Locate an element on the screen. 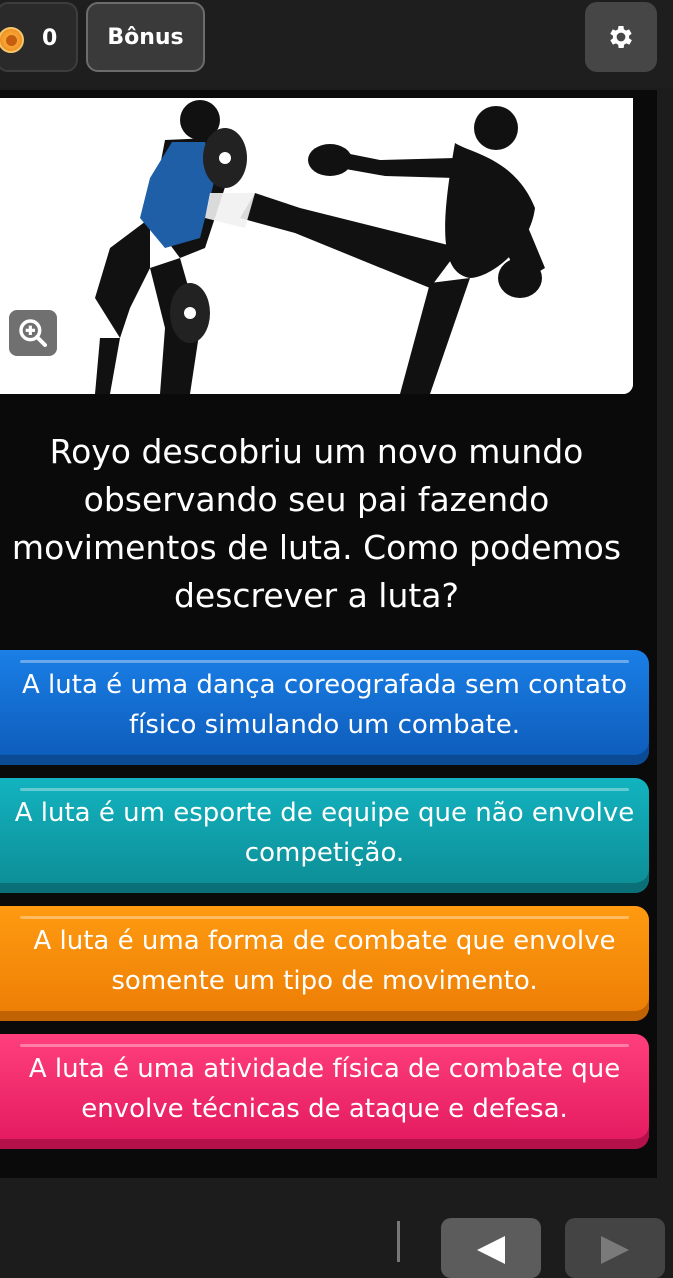 This screenshot has width=673, height=1278. arrow-left-icon is located at coordinates (491, 1250).